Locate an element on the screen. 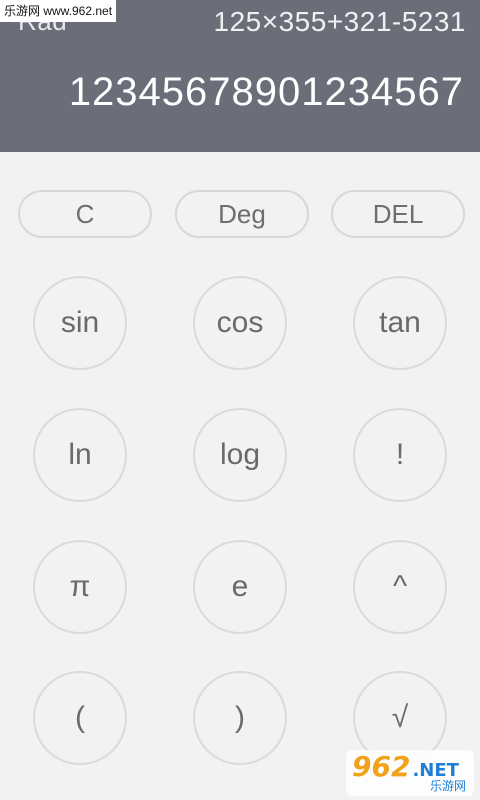  expression-text: 125×355+321-5231 is located at coordinates (339, 21).